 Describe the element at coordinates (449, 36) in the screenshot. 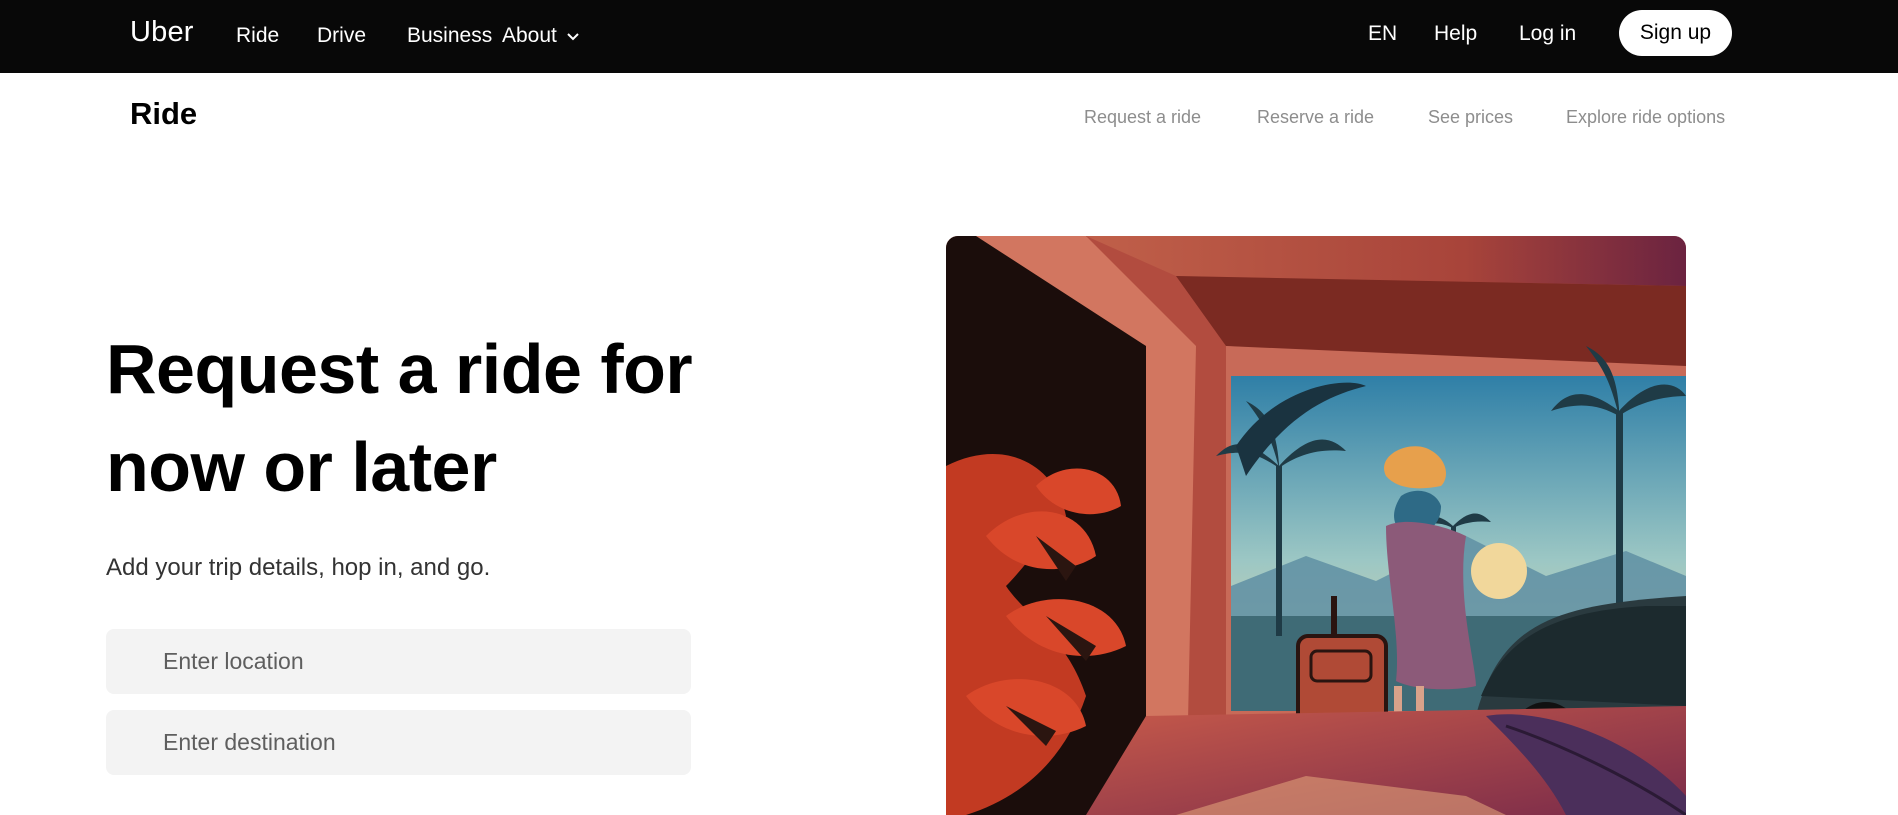

I see `nav-business: Business` at that location.